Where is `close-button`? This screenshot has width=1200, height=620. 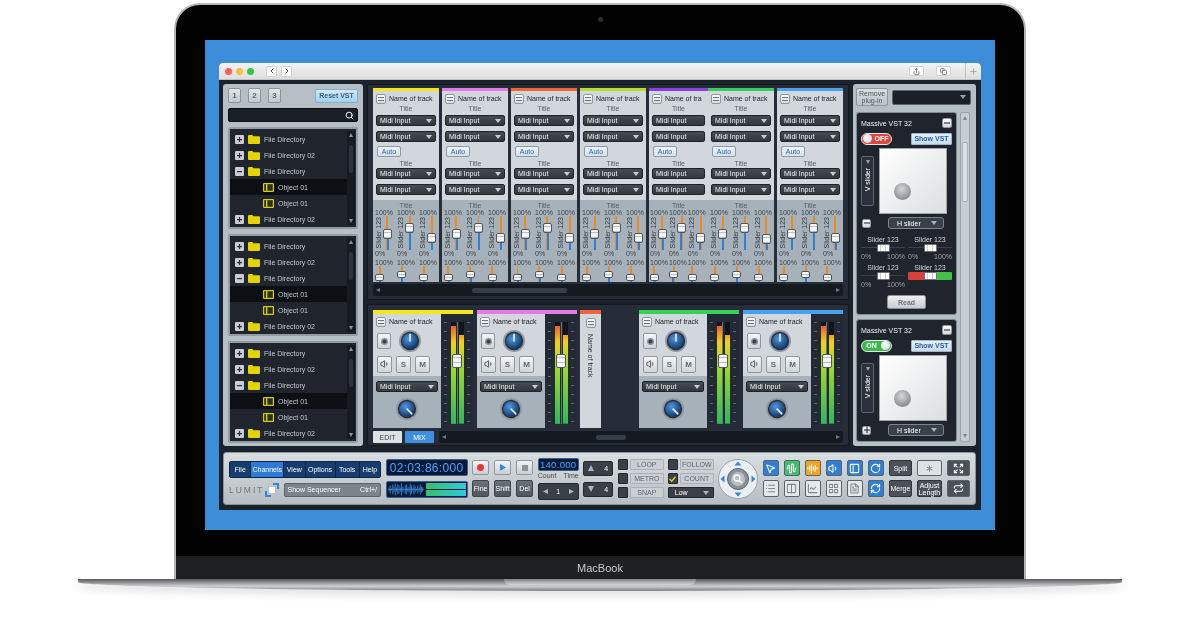
close-button is located at coordinates (228, 71).